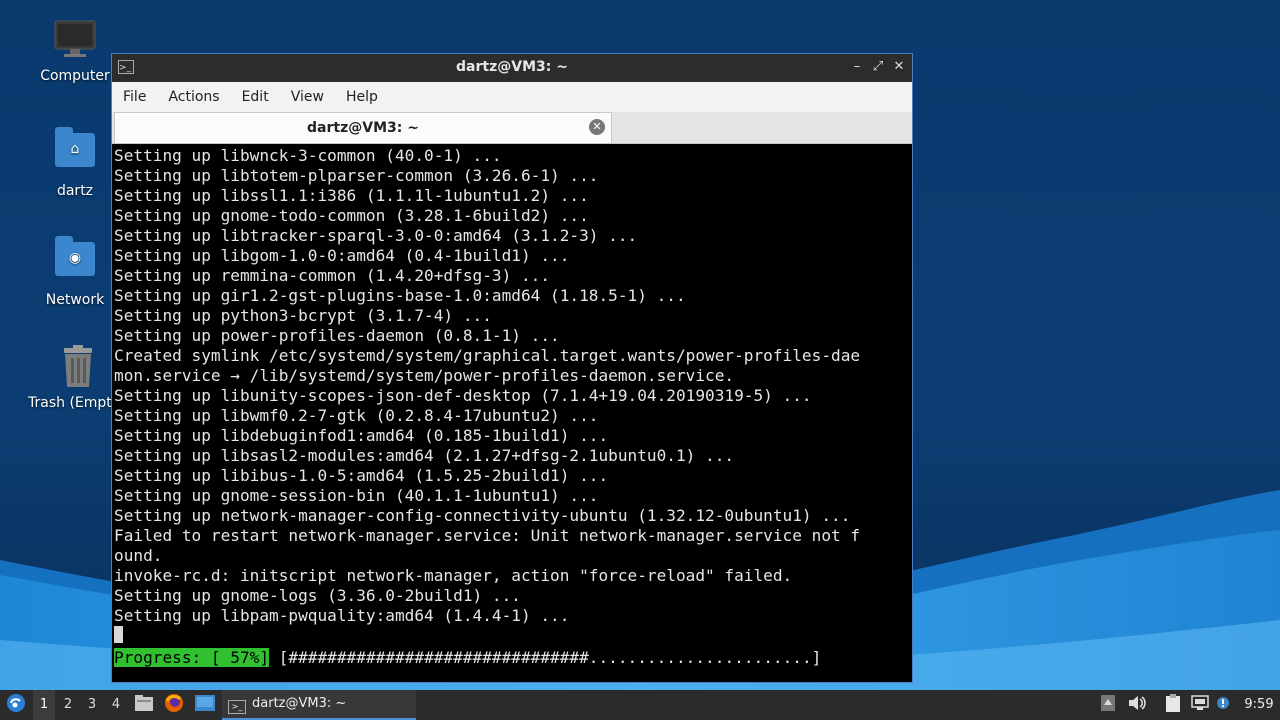 This screenshot has width=1280, height=720. What do you see at coordinates (193, 97) in the screenshot?
I see `menu-actions: Actions` at bounding box center [193, 97].